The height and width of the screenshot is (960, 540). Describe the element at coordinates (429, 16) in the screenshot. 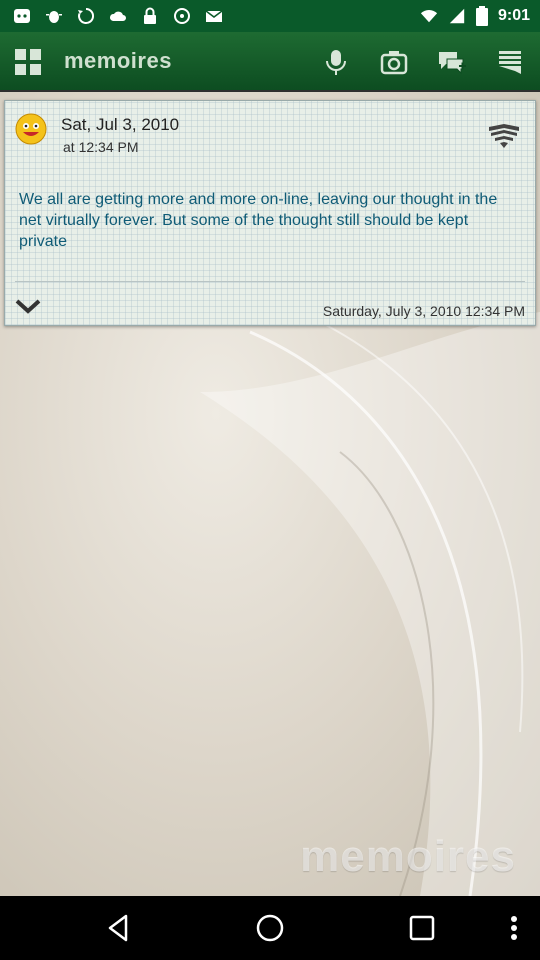

I see `wifi-icon` at that location.